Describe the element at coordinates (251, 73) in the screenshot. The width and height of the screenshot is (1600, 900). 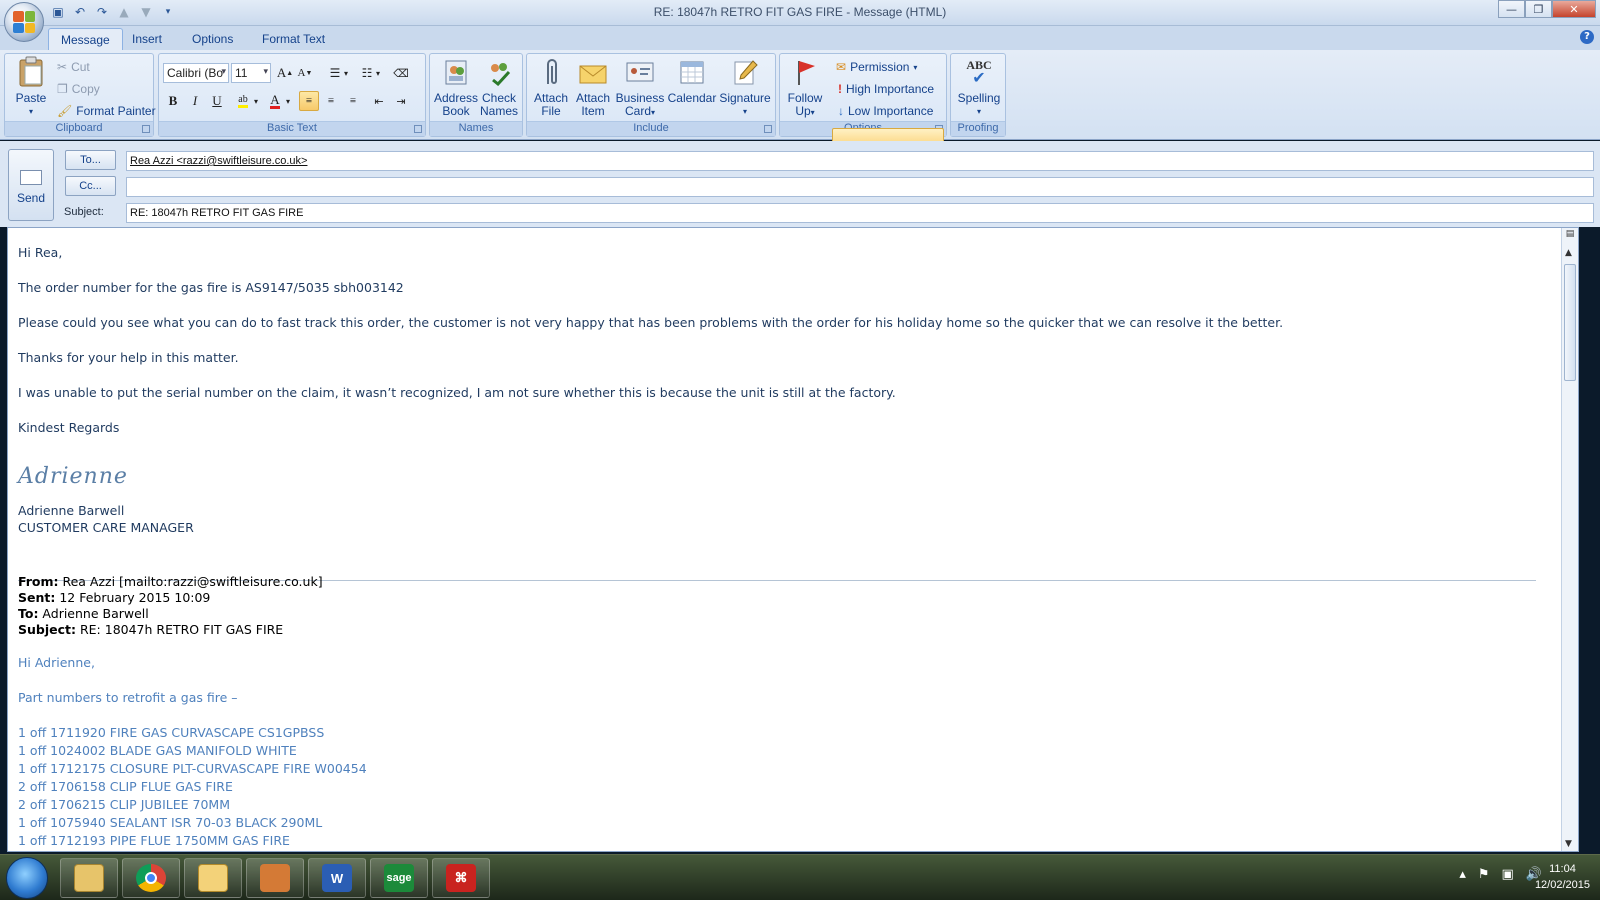
I see `font-size-combo: 11` at that location.